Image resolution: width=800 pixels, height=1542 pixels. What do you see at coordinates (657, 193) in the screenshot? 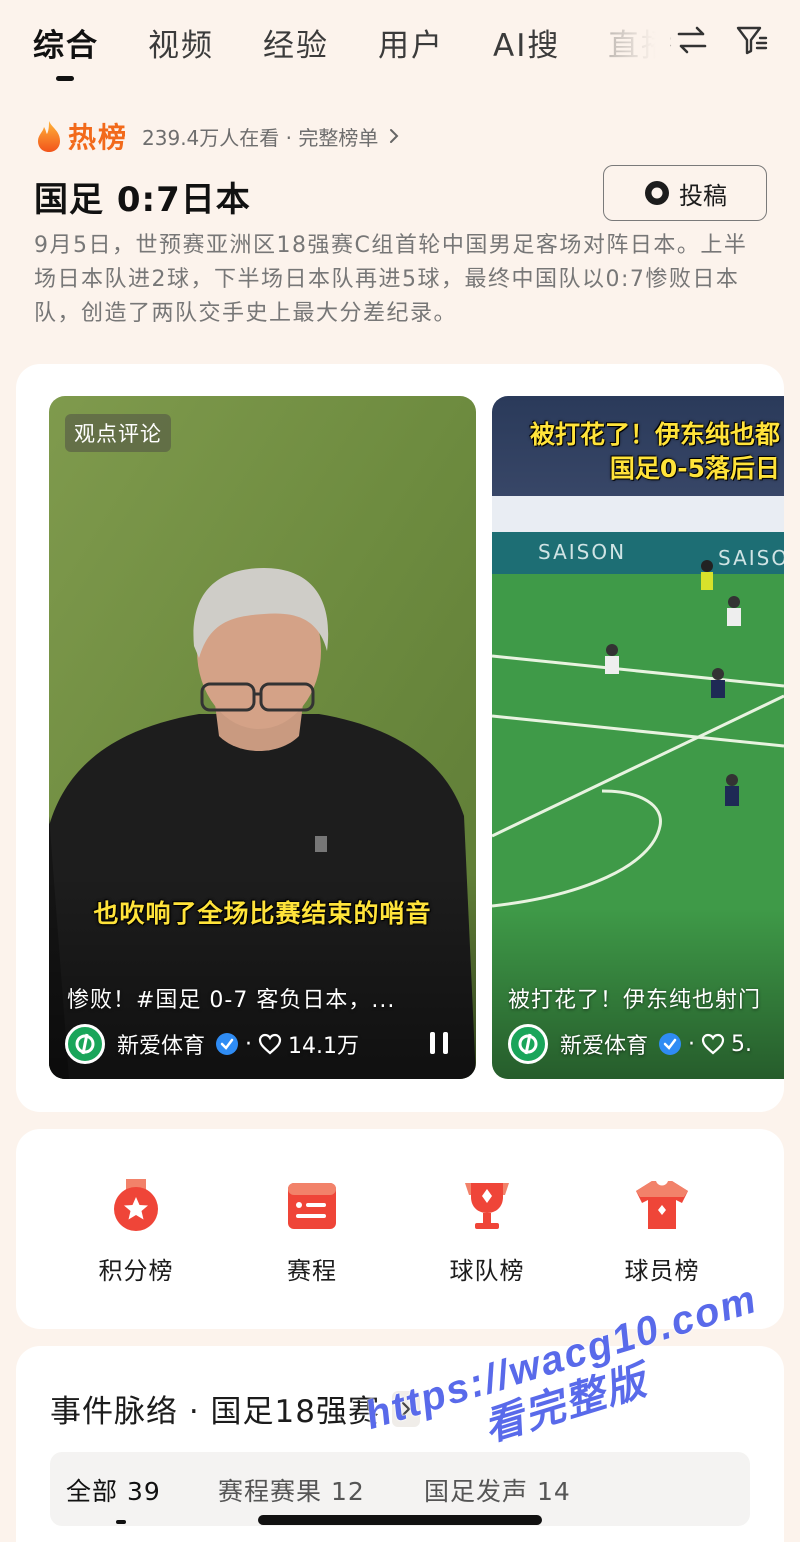
I see `camera-icon` at bounding box center [657, 193].